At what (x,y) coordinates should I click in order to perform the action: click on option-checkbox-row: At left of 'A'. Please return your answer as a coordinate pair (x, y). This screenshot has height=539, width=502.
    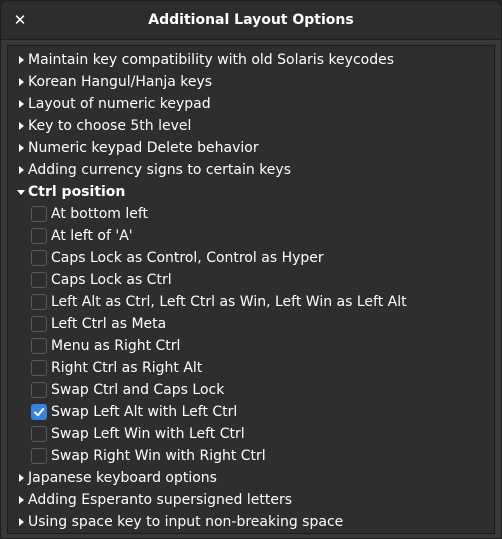
    Looking at the image, I should click on (251, 236).